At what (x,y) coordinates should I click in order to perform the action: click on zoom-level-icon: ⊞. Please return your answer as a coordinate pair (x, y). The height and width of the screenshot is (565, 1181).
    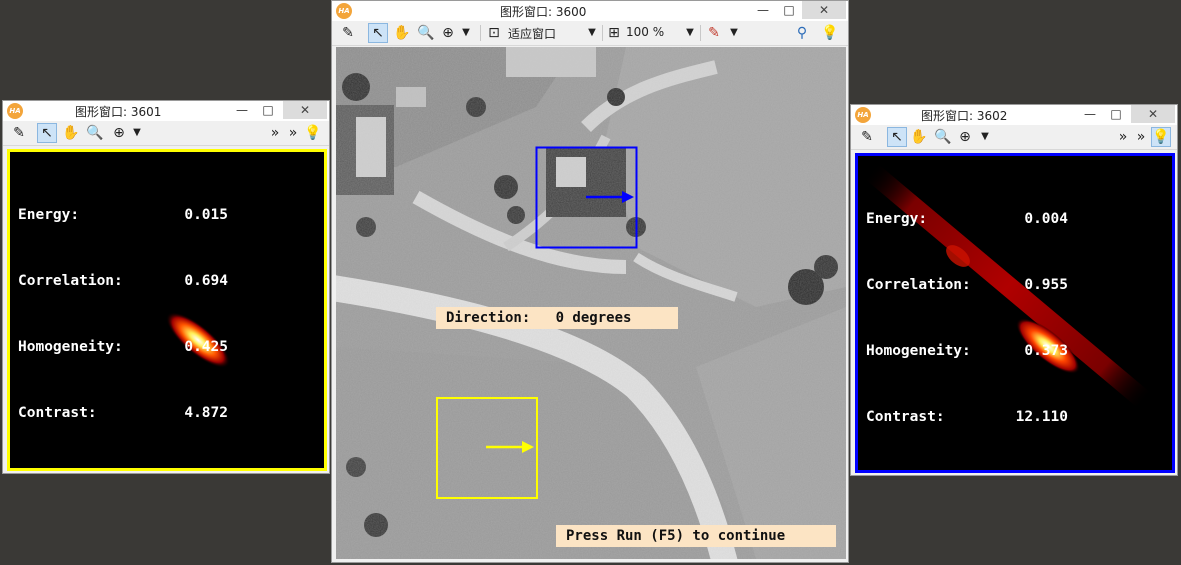
    Looking at the image, I should click on (614, 33).